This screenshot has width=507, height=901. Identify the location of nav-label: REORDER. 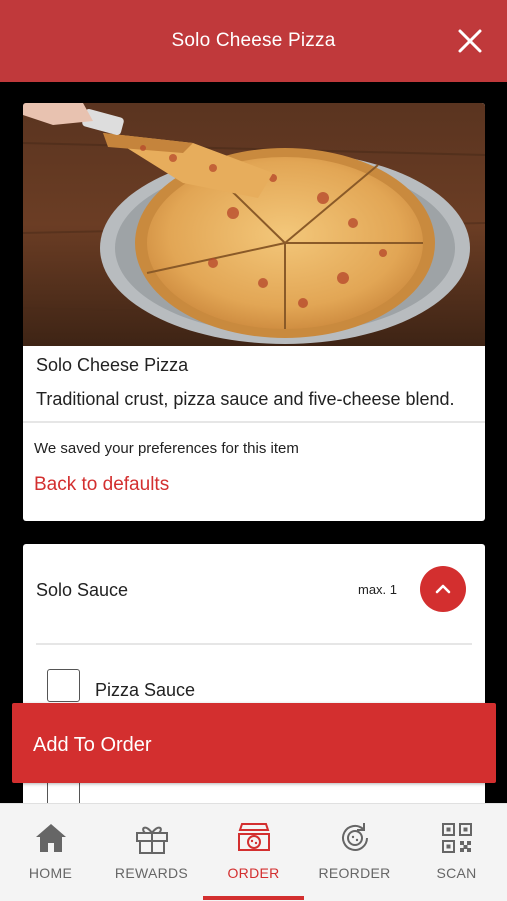
(354, 873).